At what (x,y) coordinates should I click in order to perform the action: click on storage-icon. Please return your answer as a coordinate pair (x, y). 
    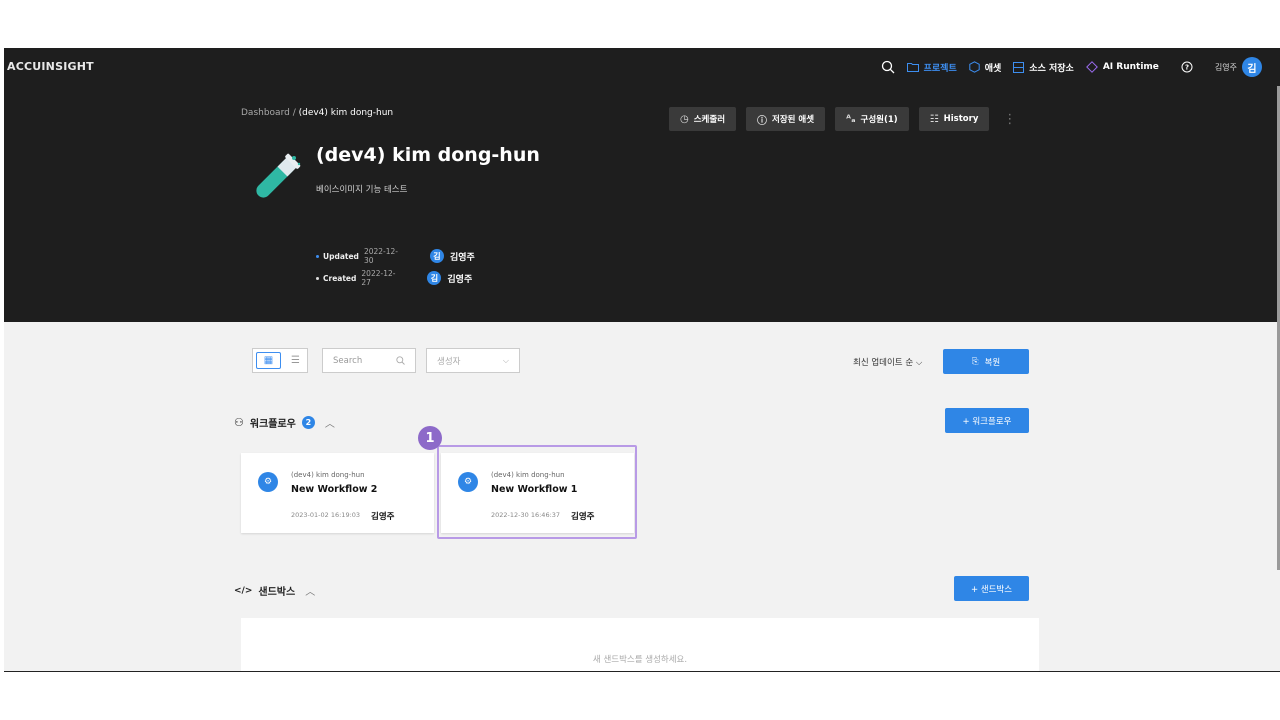
    Looking at the image, I should click on (1019, 67).